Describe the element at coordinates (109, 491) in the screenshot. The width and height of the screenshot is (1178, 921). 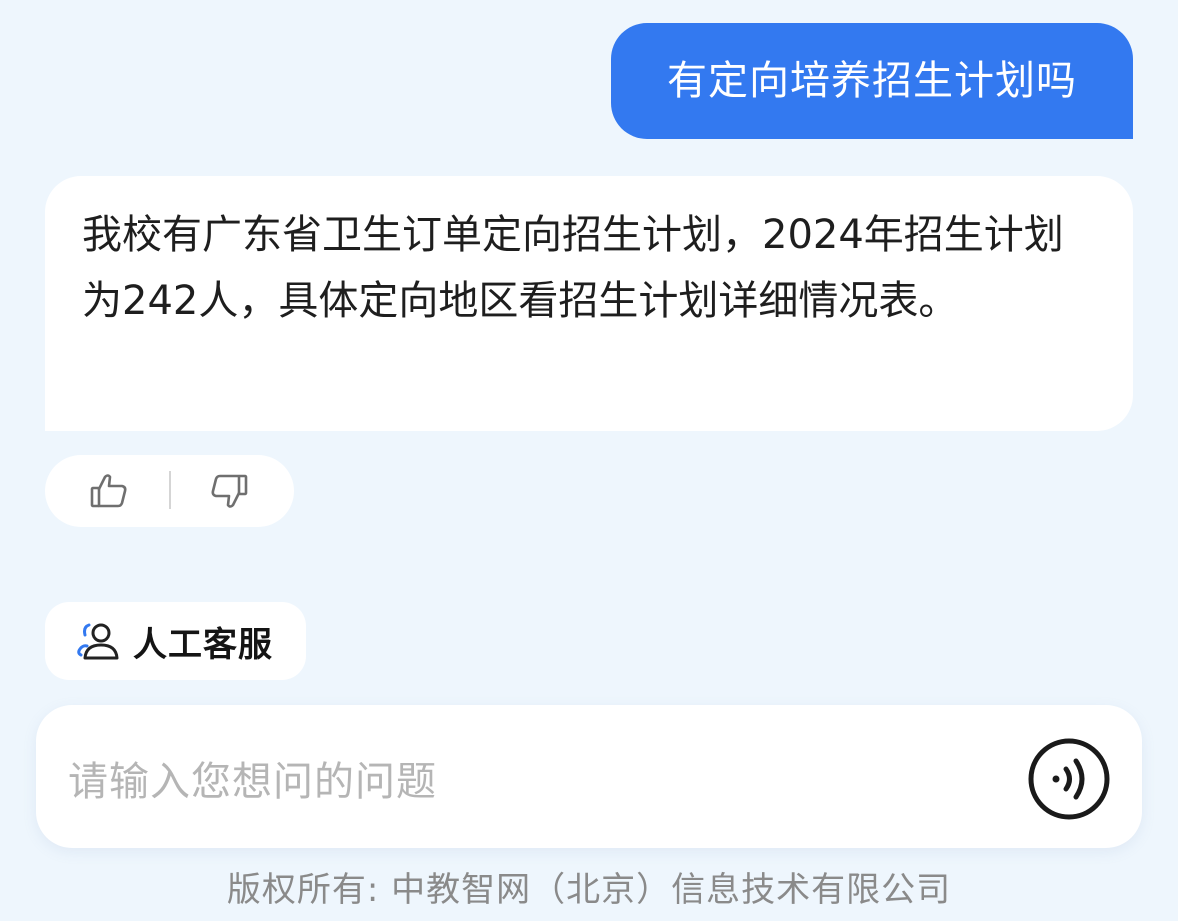
I see `thumbs-up-icon` at that location.